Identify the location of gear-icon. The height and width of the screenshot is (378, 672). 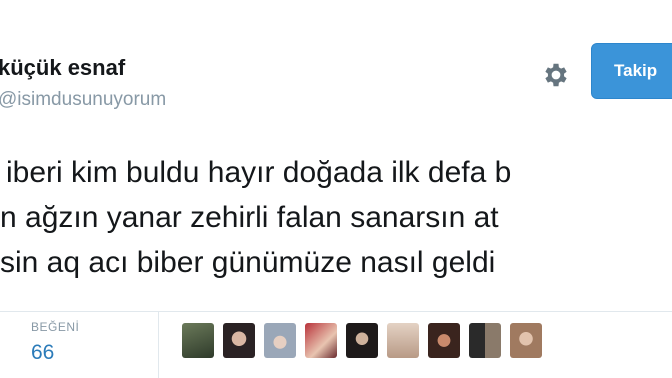
(556, 75).